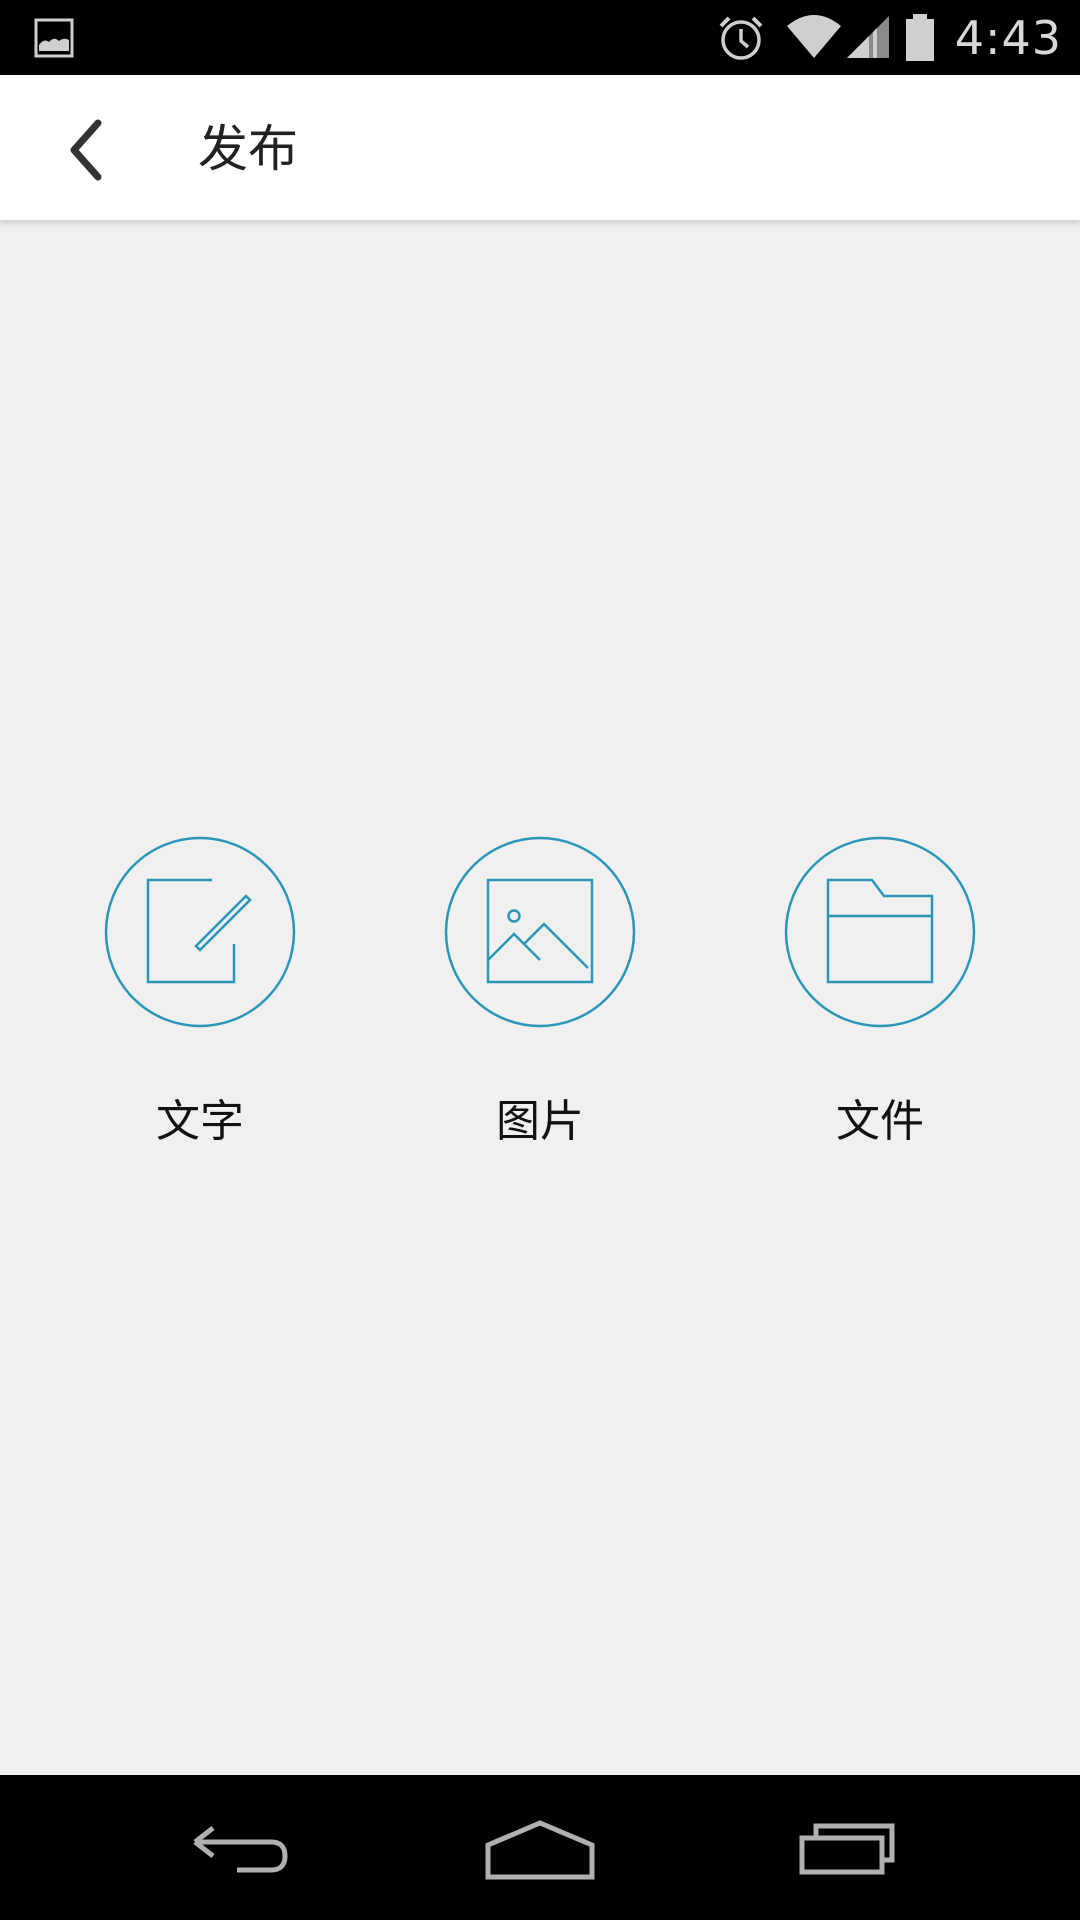 Image resolution: width=1080 pixels, height=1920 pixels. What do you see at coordinates (880, 1121) in the screenshot?
I see `file-option-label: 文件` at bounding box center [880, 1121].